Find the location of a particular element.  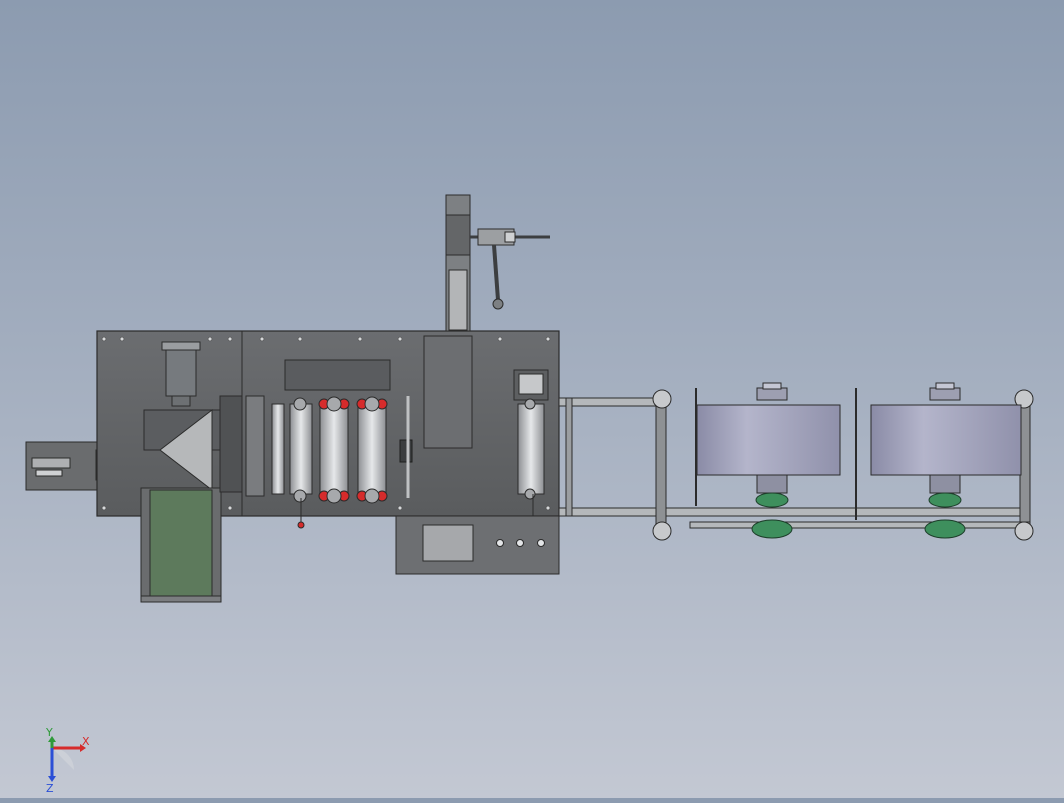

control-panel is located at coordinates (477, 545).